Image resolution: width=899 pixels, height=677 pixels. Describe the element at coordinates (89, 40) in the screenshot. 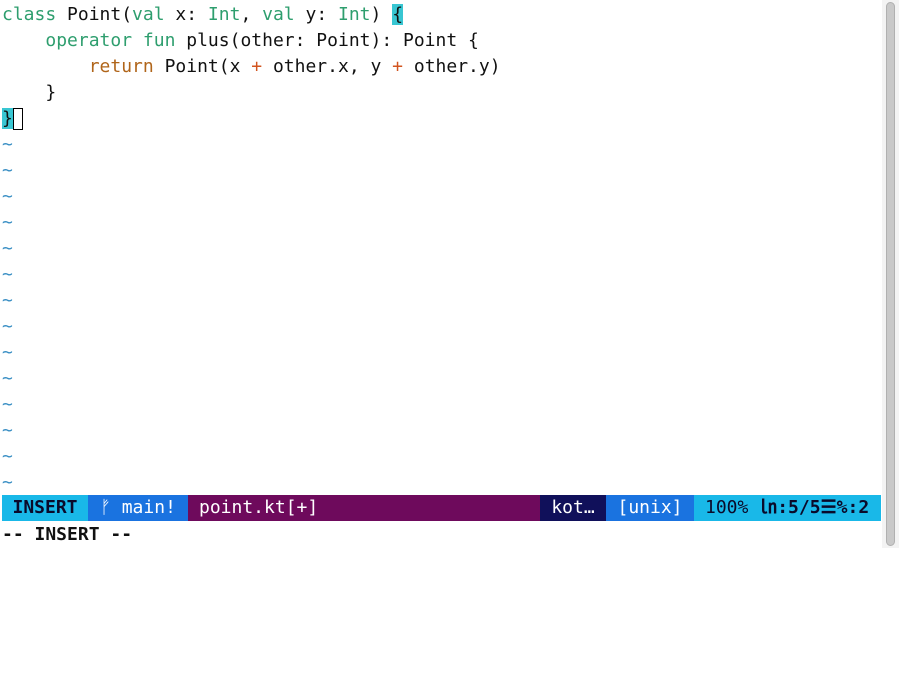

I see `keyword: operator` at that location.